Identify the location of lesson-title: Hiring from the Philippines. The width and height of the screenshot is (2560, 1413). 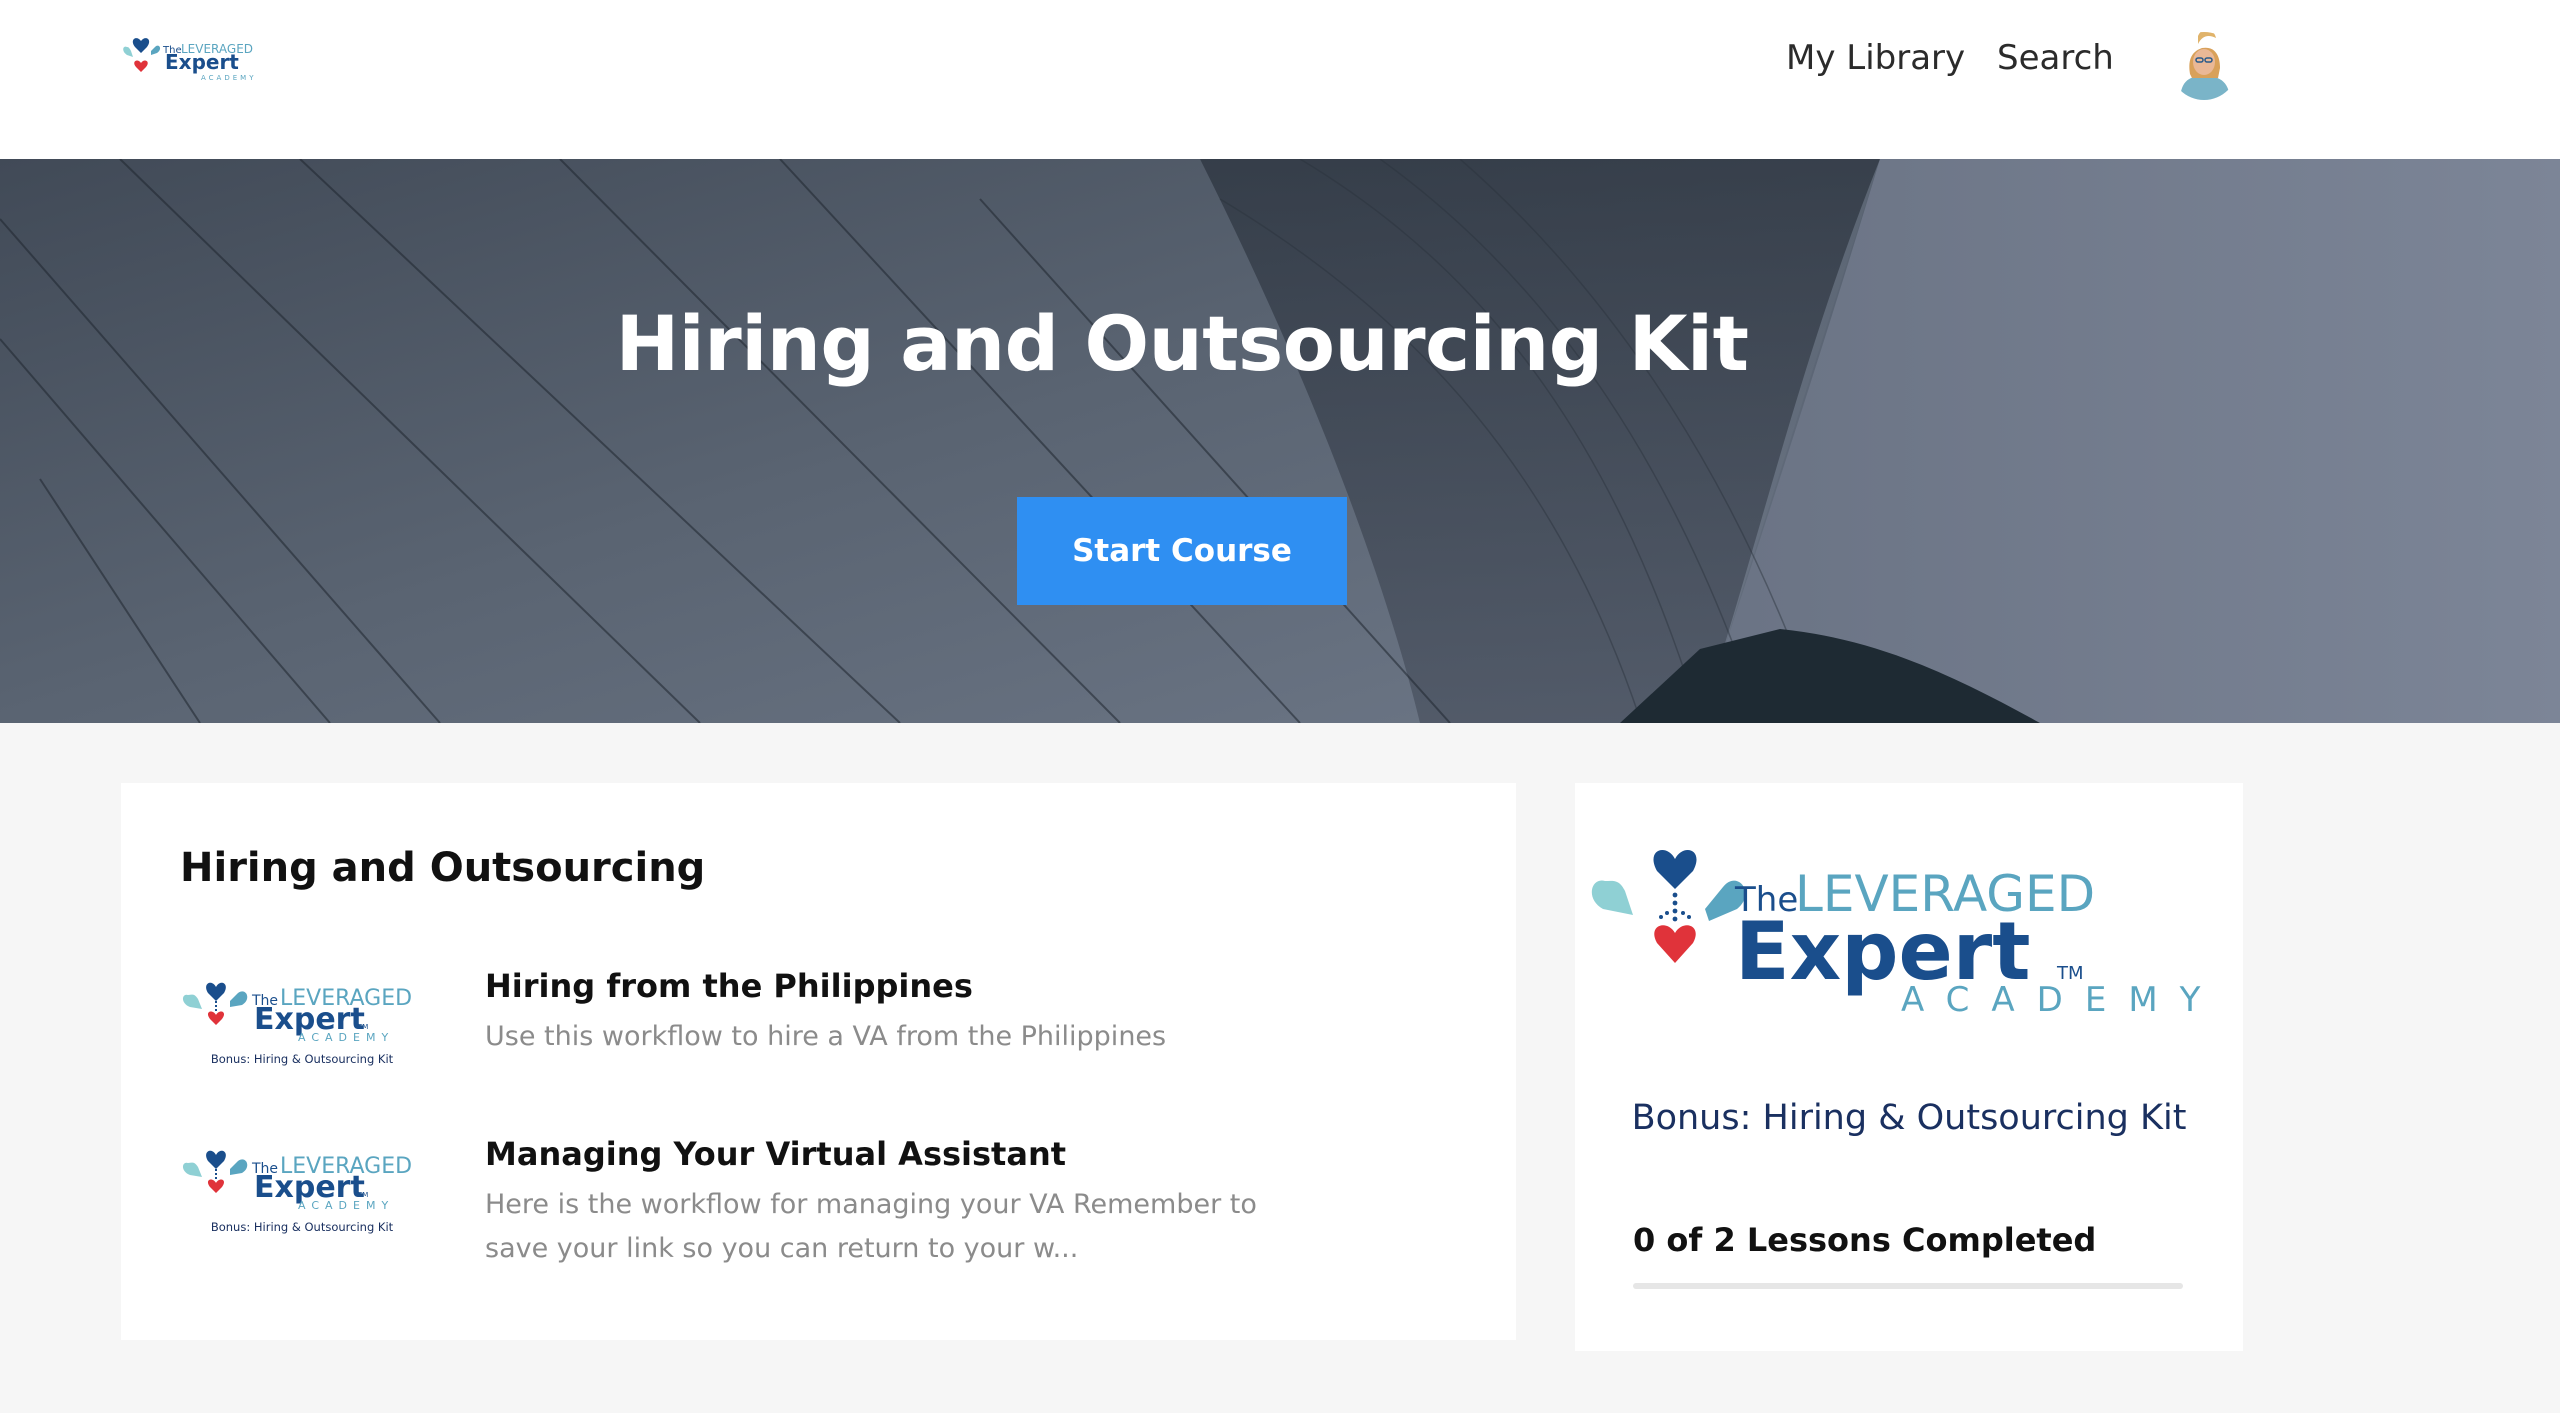
(729, 986).